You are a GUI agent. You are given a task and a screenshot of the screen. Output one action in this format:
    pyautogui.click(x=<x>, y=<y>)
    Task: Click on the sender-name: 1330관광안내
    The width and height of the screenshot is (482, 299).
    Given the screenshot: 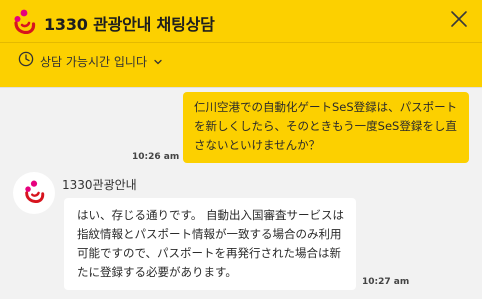 What is the action you would take?
    pyautogui.click(x=99, y=185)
    